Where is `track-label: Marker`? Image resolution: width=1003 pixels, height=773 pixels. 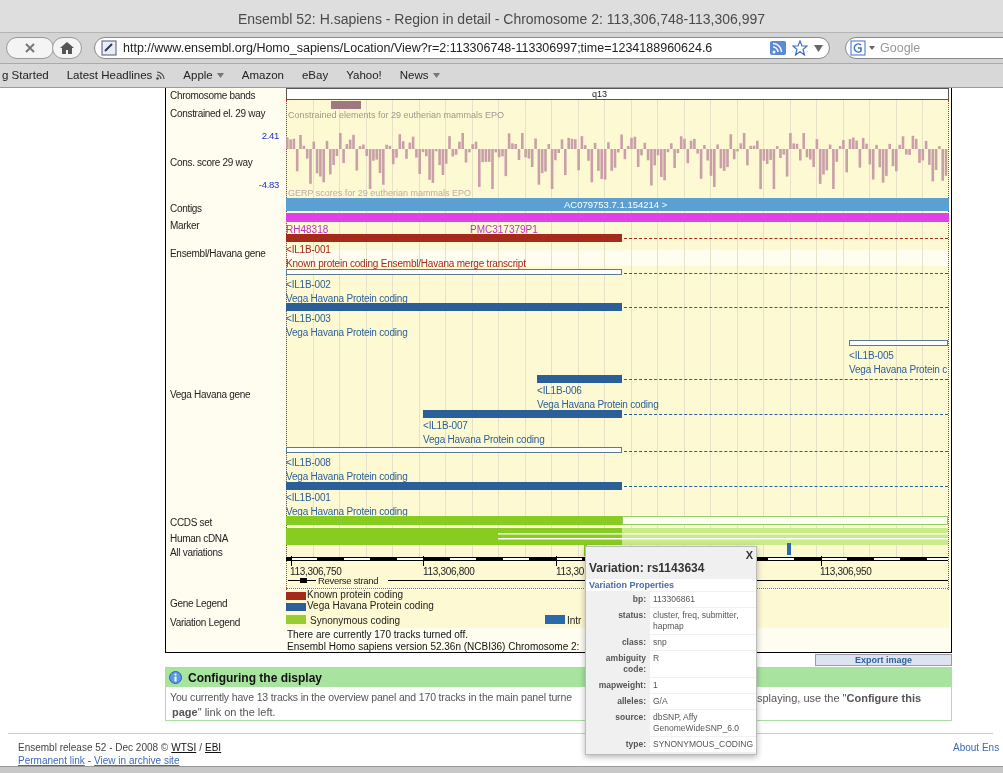
track-label: Marker is located at coordinates (185, 226).